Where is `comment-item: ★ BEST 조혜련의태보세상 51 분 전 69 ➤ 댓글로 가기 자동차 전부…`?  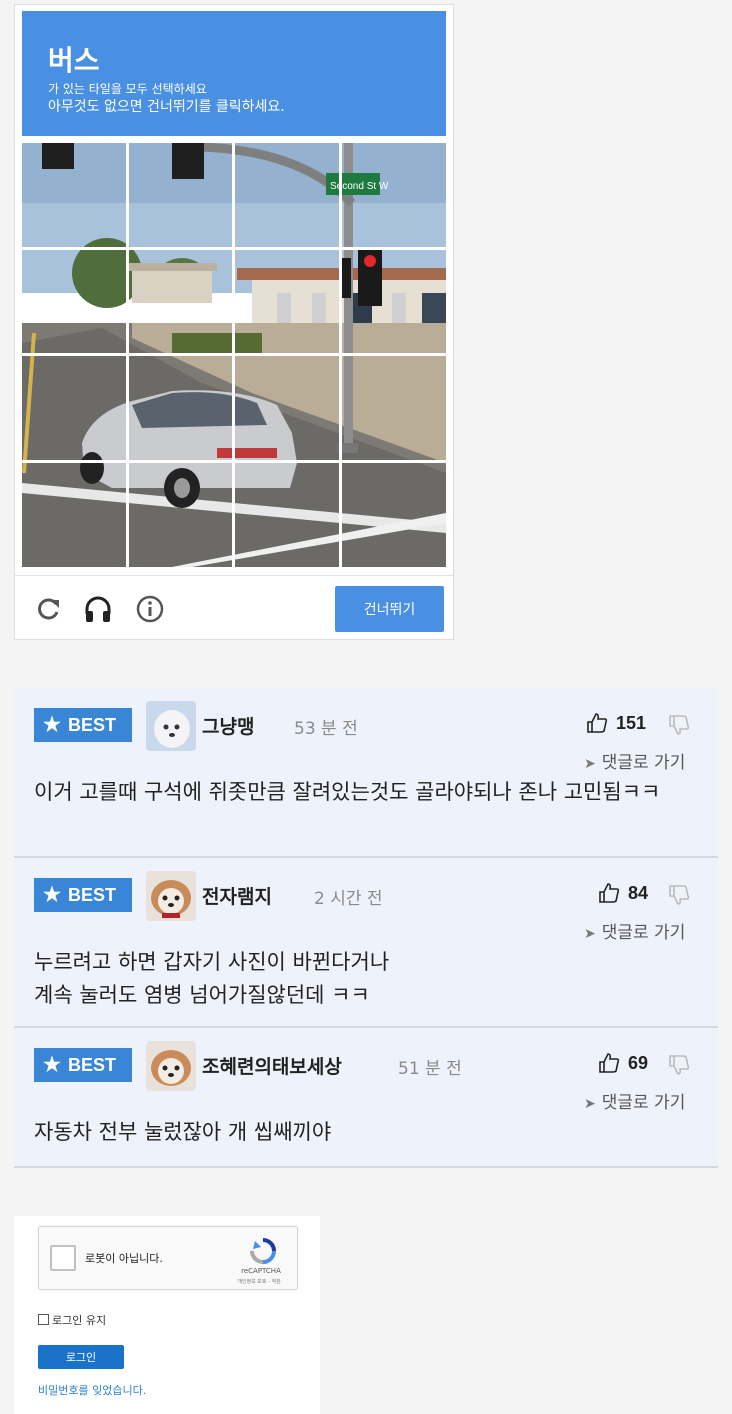 comment-item: ★ BEST 조혜련의태보세상 51 분 전 69 ➤ 댓글로 가기 자동차 전부… is located at coordinates (366, 1098).